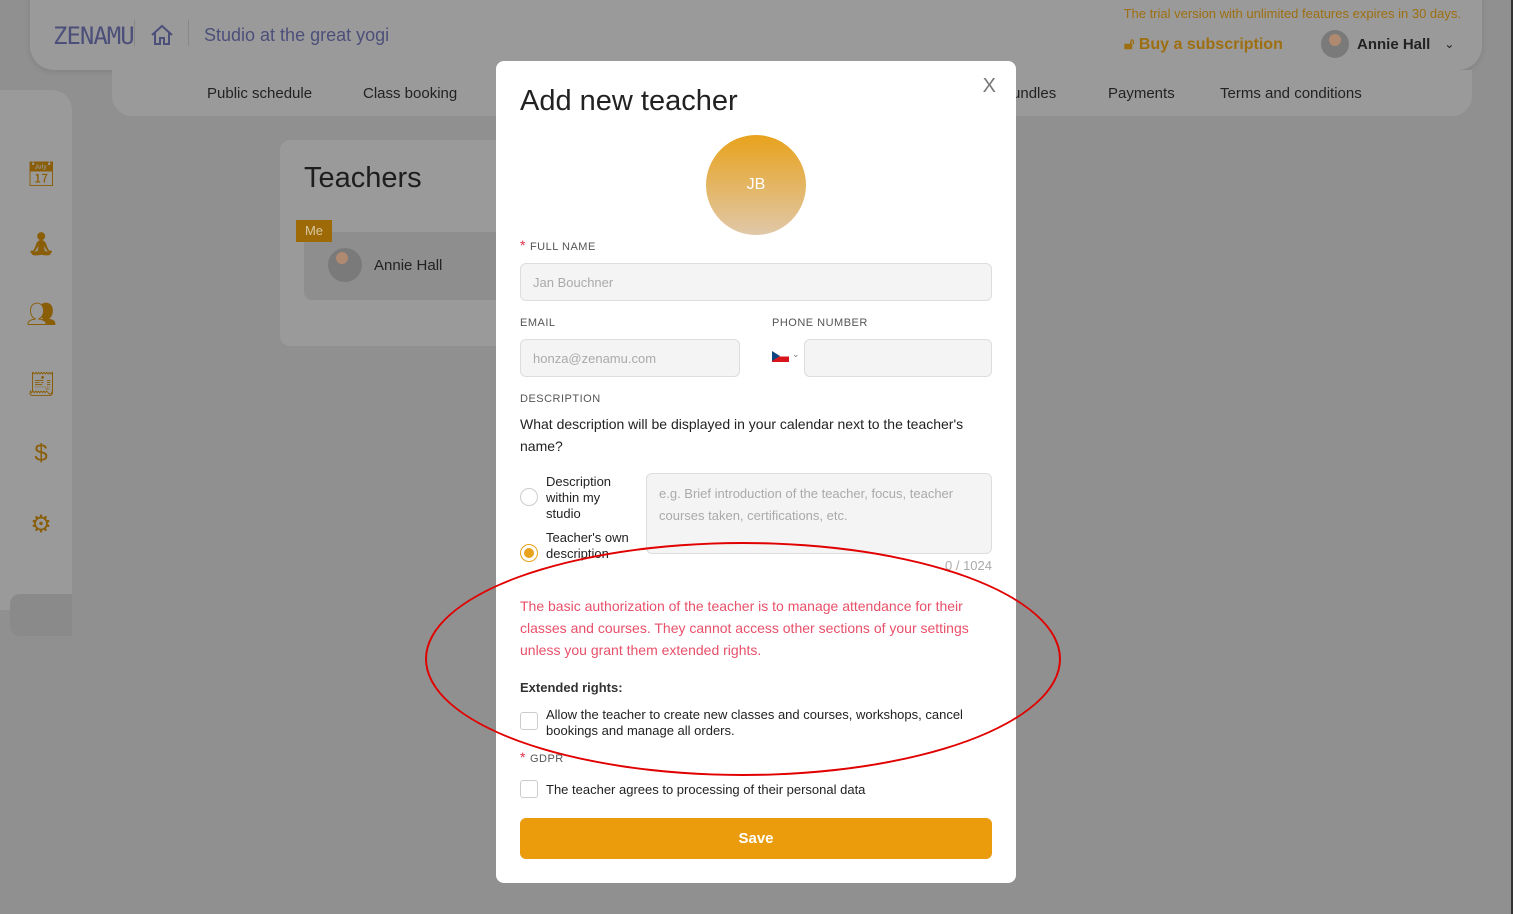 The width and height of the screenshot is (1513, 914). I want to click on studio-name: Studio at the great yogi, so click(297, 35).